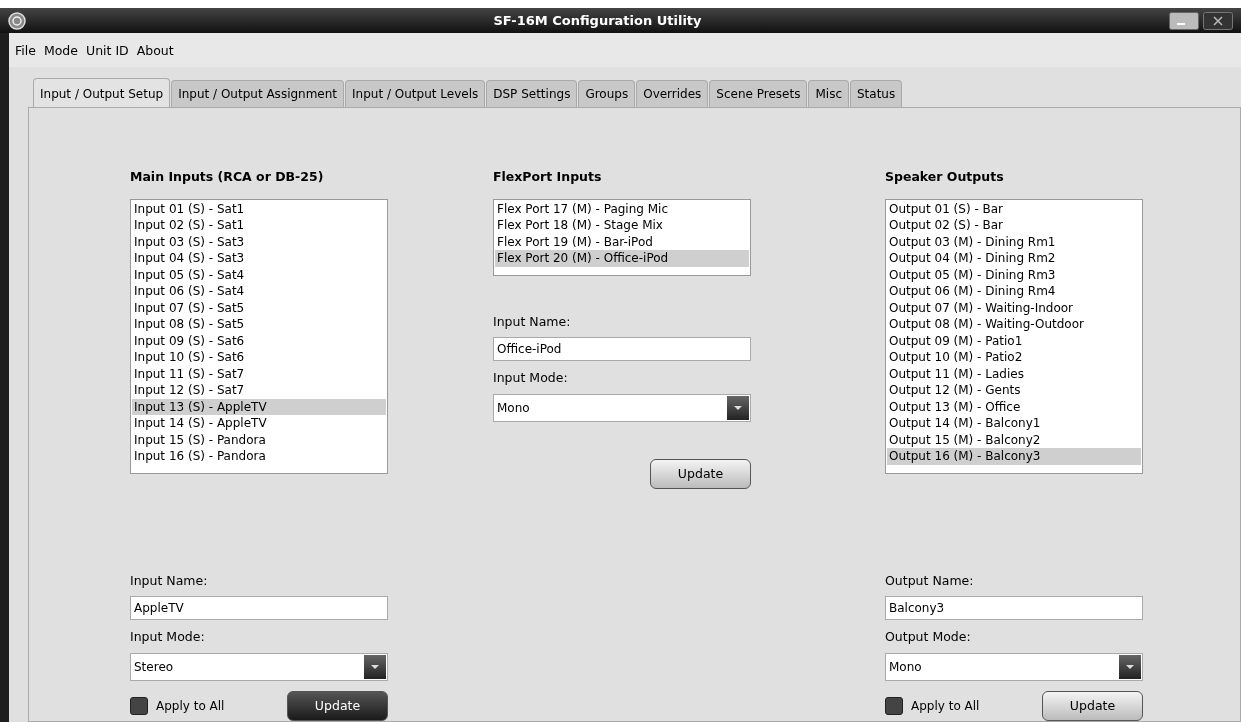 Image resolution: width=1241 pixels, height=722 pixels. I want to click on name-field: Office-iPod, so click(622, 349).